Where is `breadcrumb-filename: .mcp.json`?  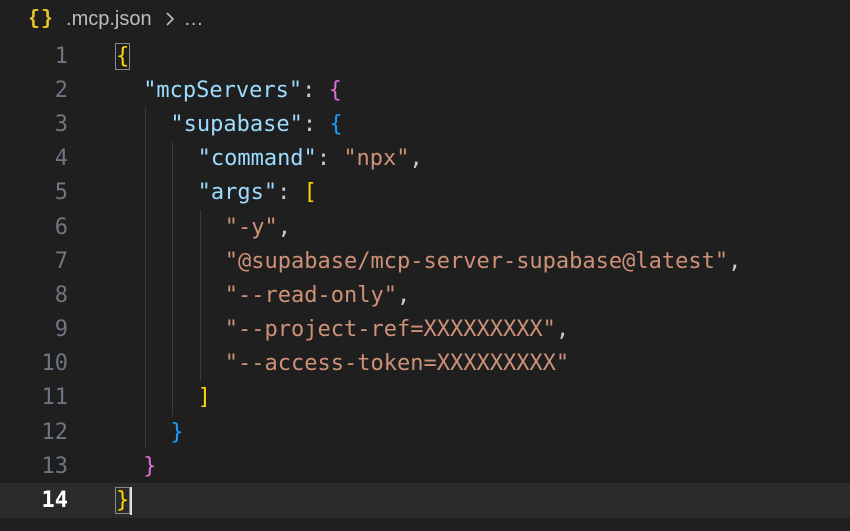
breadcrumb-filename: .mcp.json is located at coordinates (109, 19).